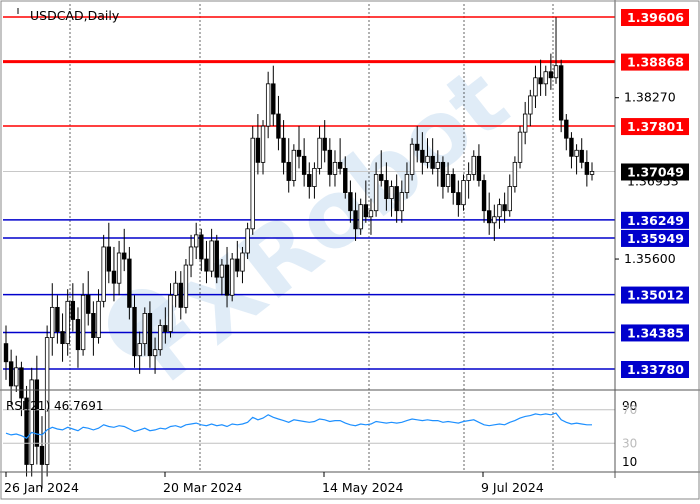  Describe the element at coordinates (655, 369) in the screenshot. I see `support-label: 1.33780` at that location.